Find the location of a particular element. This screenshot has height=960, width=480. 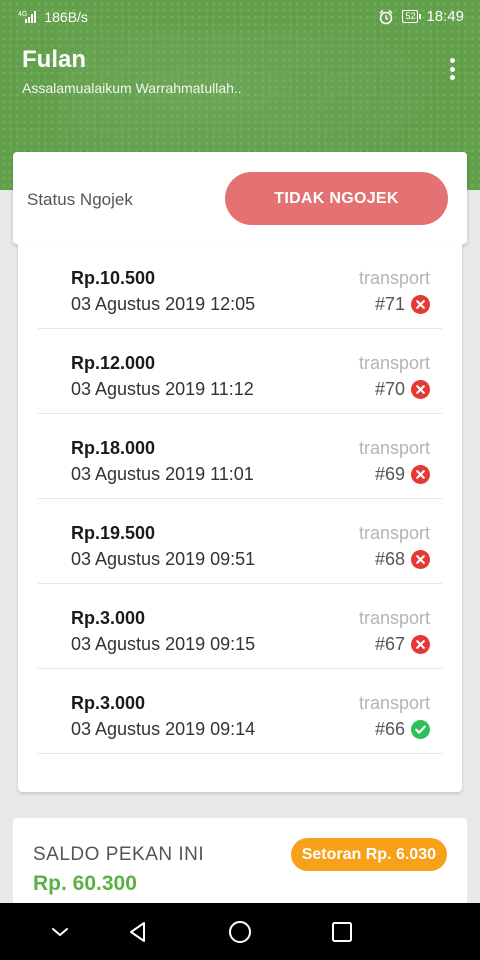

transaction-date: 03 Agustus 2019 11:12 is located at coordinates (162, 389).